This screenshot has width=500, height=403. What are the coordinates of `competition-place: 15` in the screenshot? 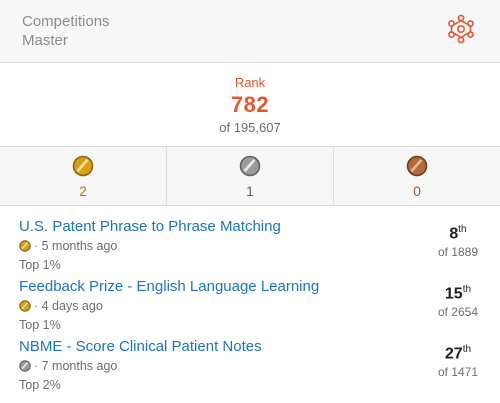 It's located at (453, 294).